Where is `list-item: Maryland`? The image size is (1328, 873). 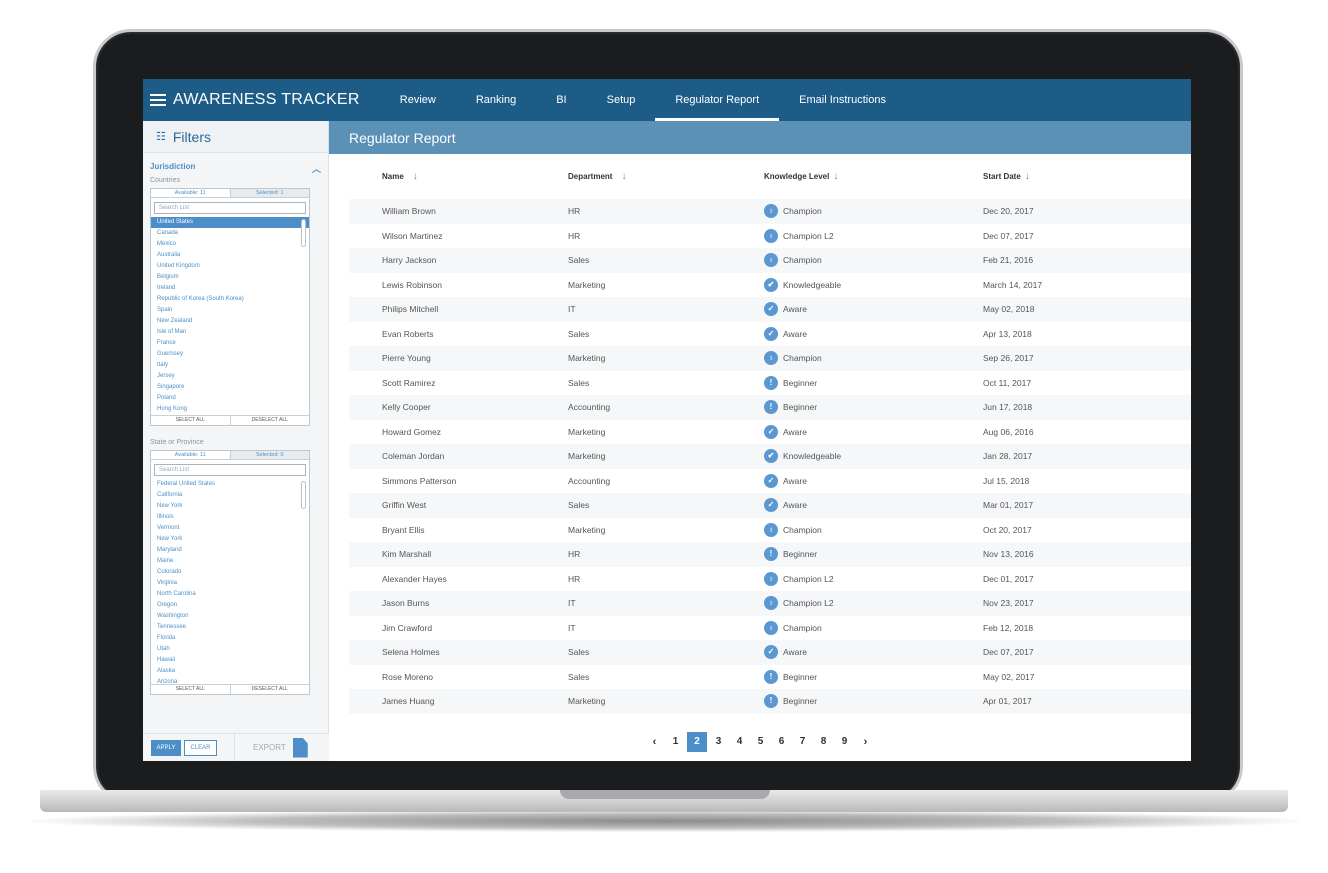 list-item: Maryland is located at coordinates (230, 550).